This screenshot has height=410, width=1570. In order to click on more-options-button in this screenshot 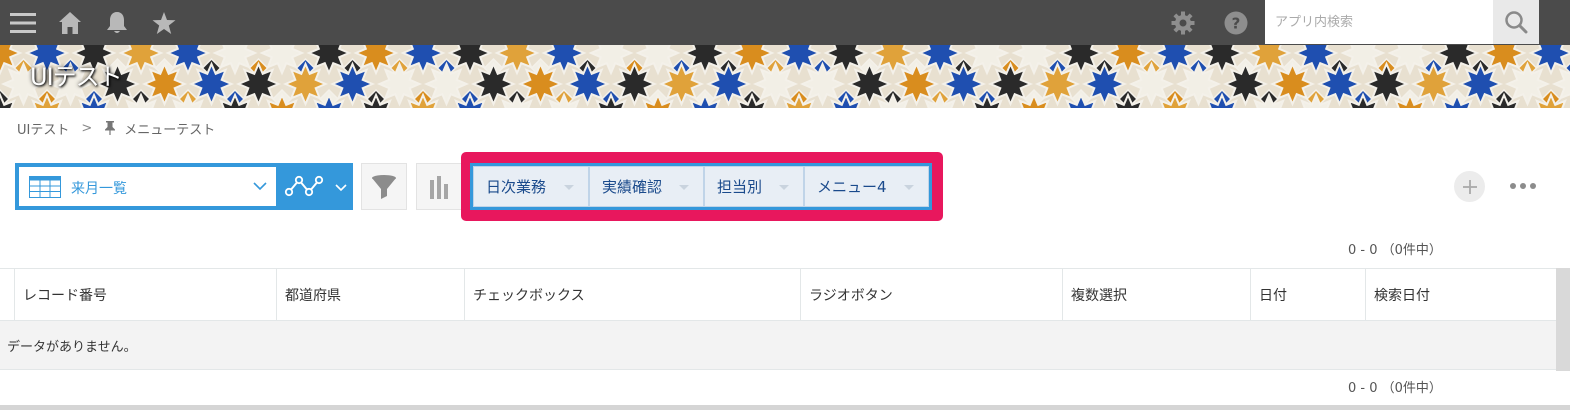, I will do `click(1523, 186)`.